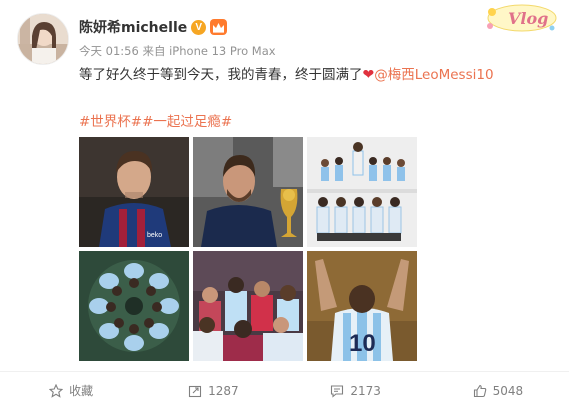 Image resolution: width=569 pixels, height=409 pixels. I want to click on verified-badge-icon: V, so click(199, 27).